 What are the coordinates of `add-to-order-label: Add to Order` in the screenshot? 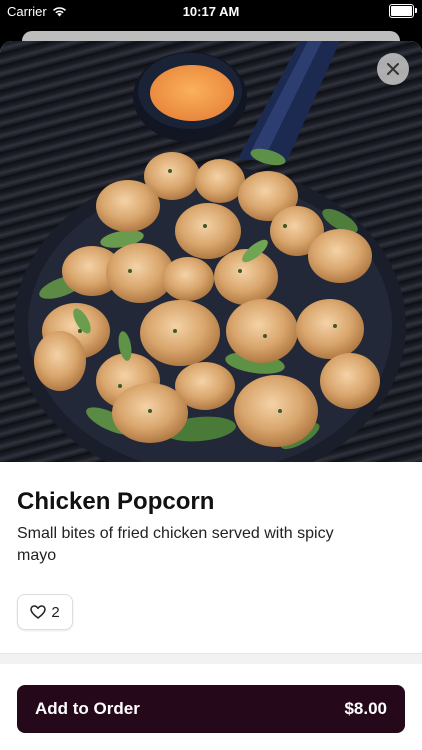 It's located at (87, 708).